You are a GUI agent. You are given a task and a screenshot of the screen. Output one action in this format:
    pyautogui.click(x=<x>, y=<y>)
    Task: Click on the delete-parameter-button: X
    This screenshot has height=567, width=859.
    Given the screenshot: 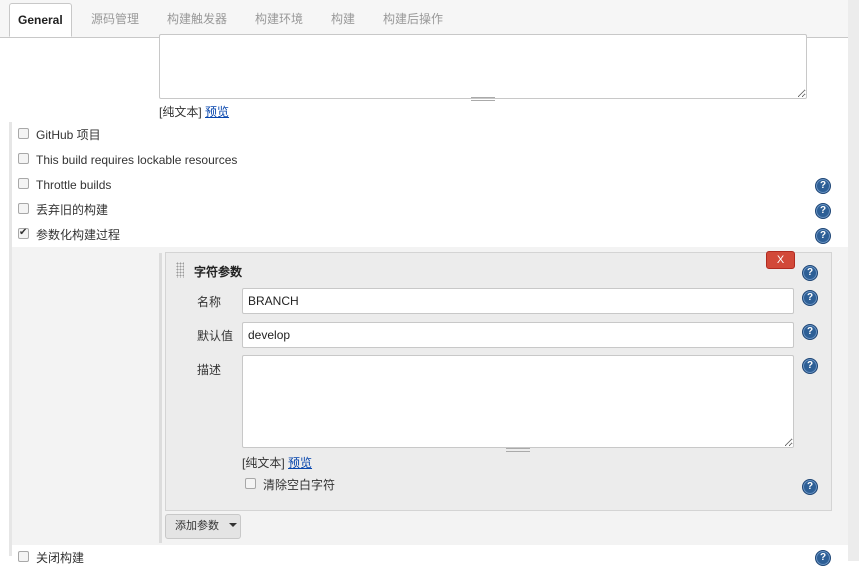 What is the action you would take?
    pyautogui.click(x=780, y=260)
    